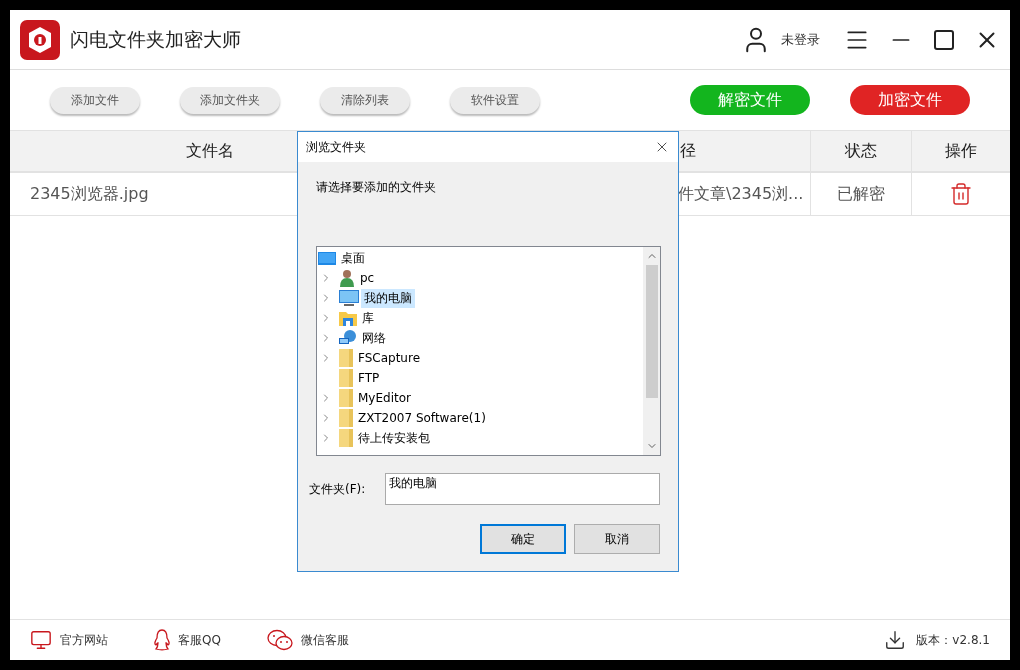 Image resolution: width=1020 pixels, height=670 pixels. What do you see at coordinates (523, 539) in the screenshot?
I see `ok-button: 确定` at bounding box center [523, 539].